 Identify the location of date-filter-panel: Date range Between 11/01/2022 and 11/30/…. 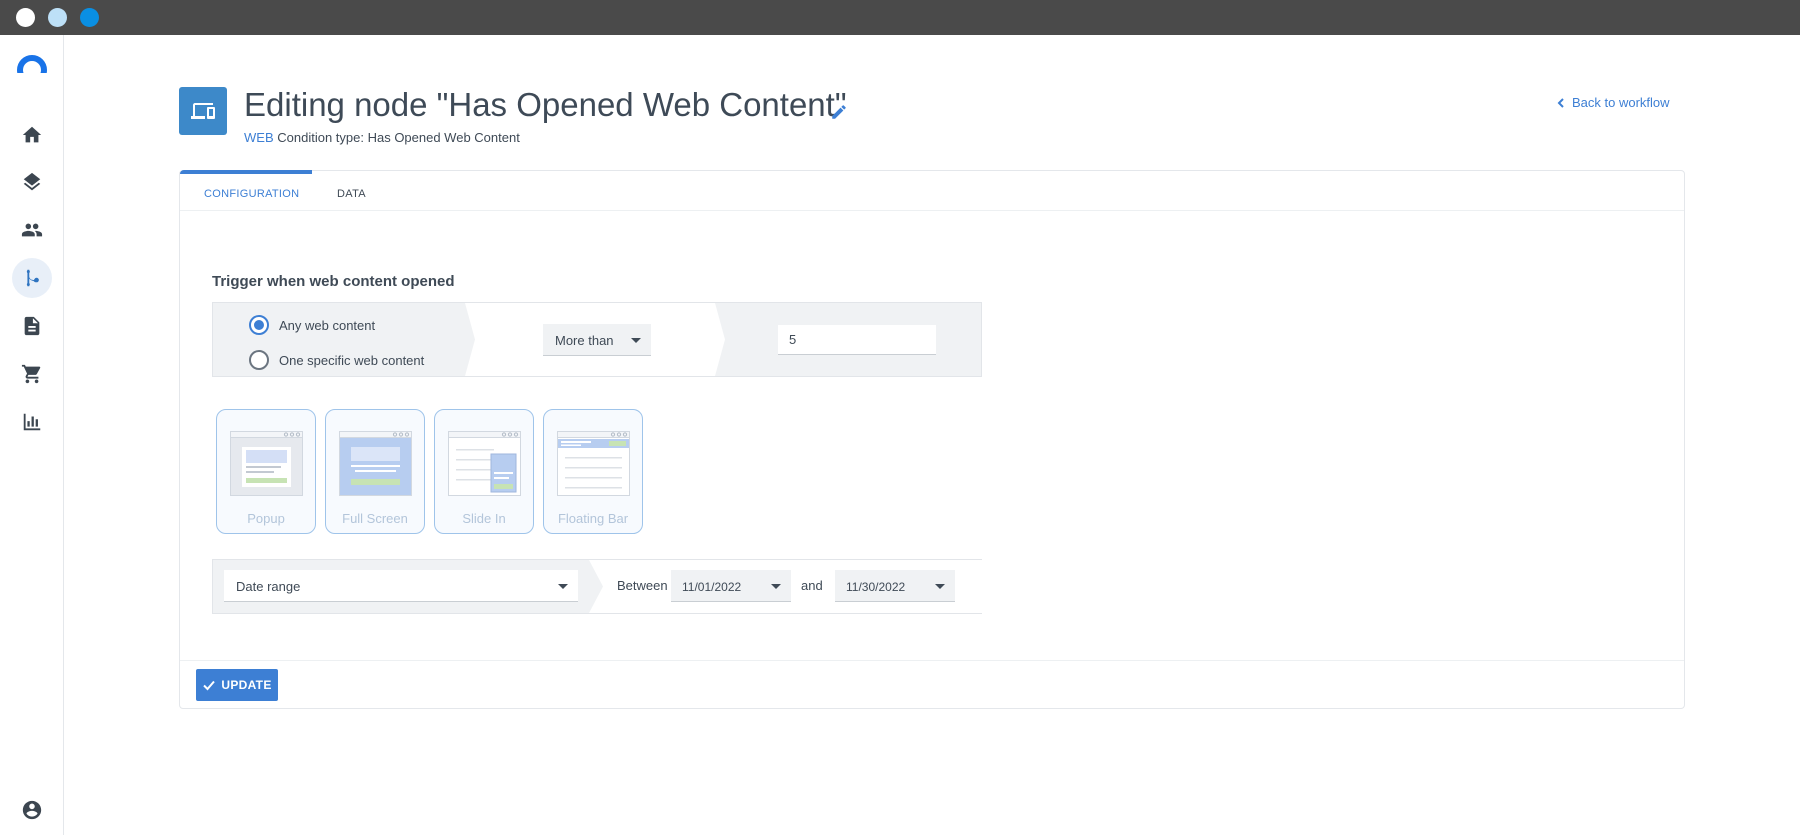
(597, 586).